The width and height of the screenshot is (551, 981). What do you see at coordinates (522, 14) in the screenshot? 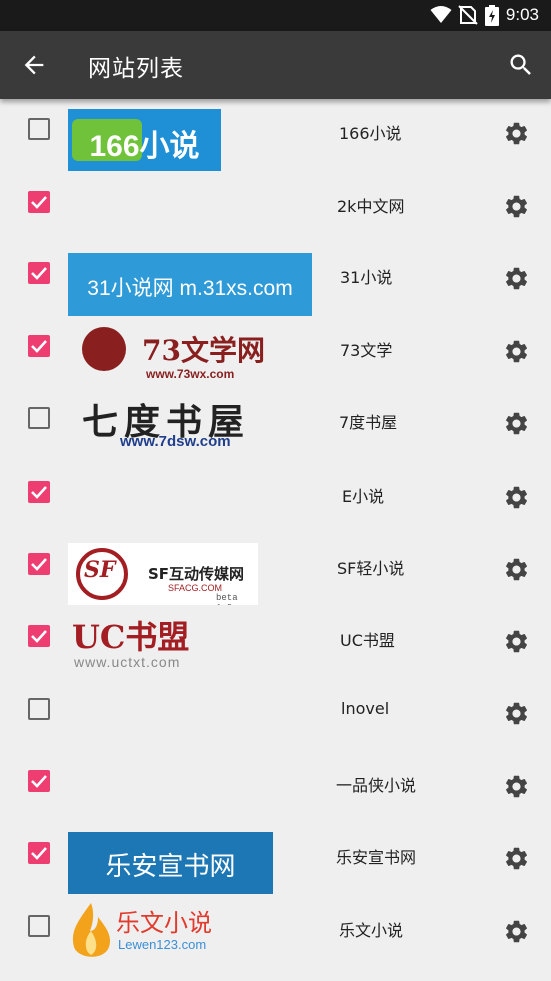
I see `status-time: 9:03` at bounding box center [522, 14].